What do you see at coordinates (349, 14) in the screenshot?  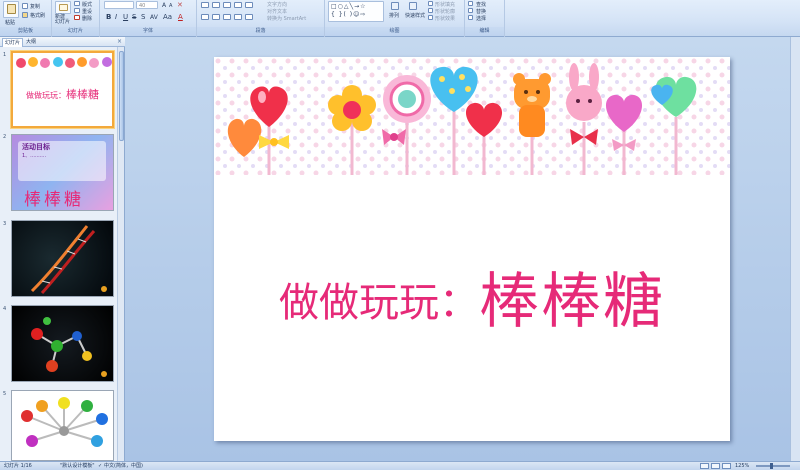 I see `shapes-icon-row2: { }( )☺⇨` at bounding box center [349, 14].